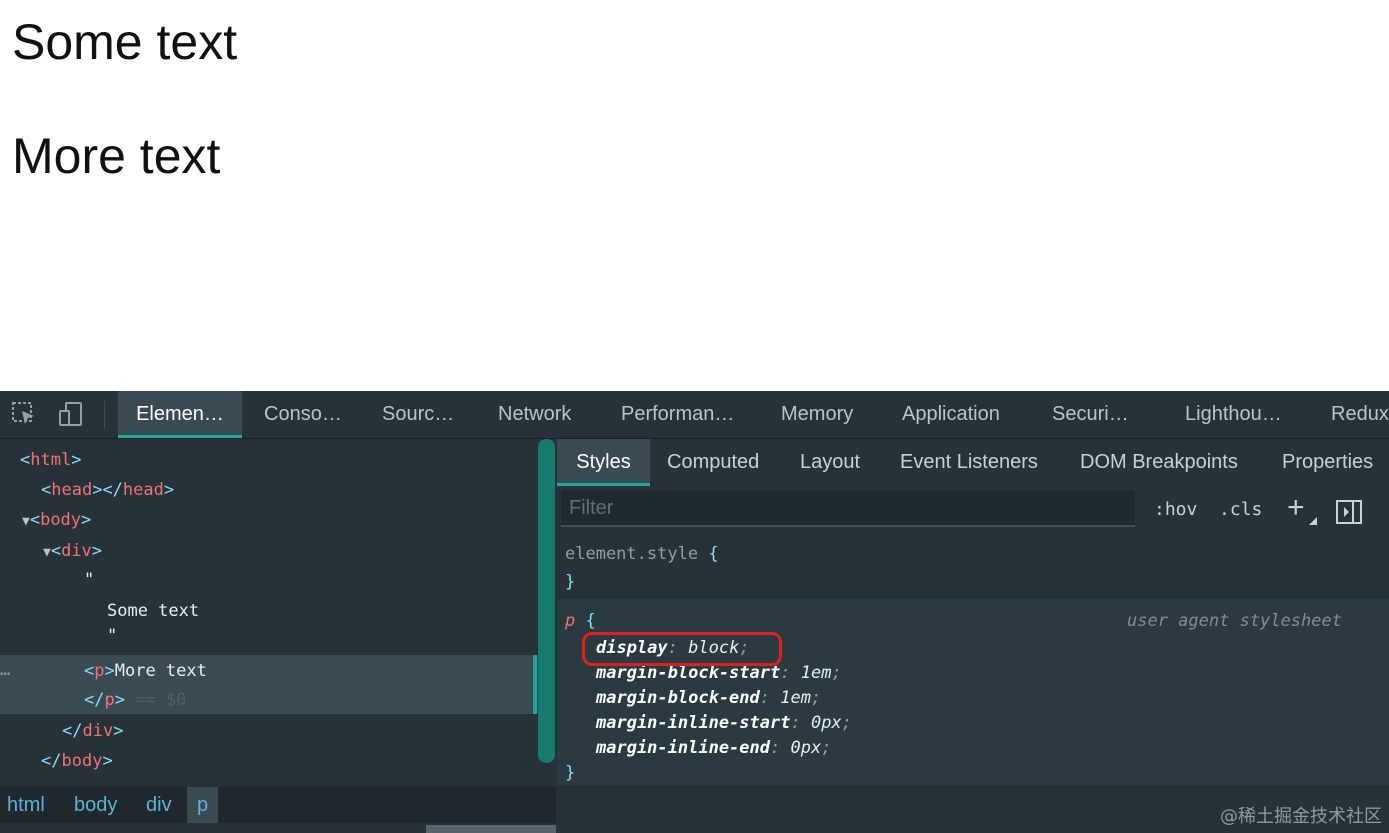  I want to click on breadcrumb-p: p, so click(203, 805).